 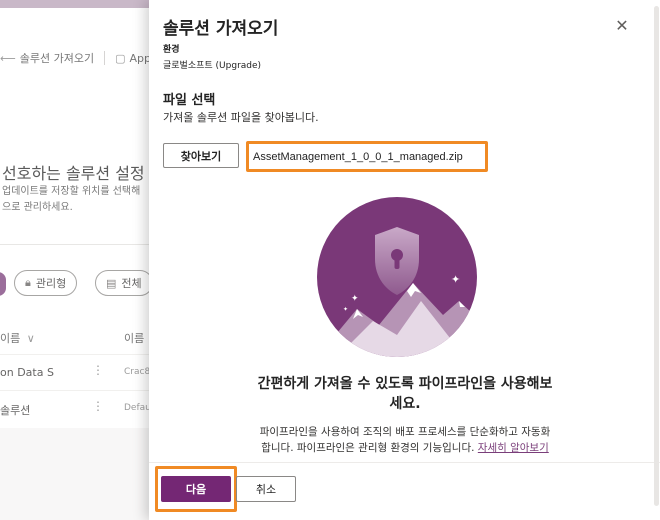 I want to click on pipeline-shield-illustration: ✦ ✦ ✦, so click(x=397, y=277).